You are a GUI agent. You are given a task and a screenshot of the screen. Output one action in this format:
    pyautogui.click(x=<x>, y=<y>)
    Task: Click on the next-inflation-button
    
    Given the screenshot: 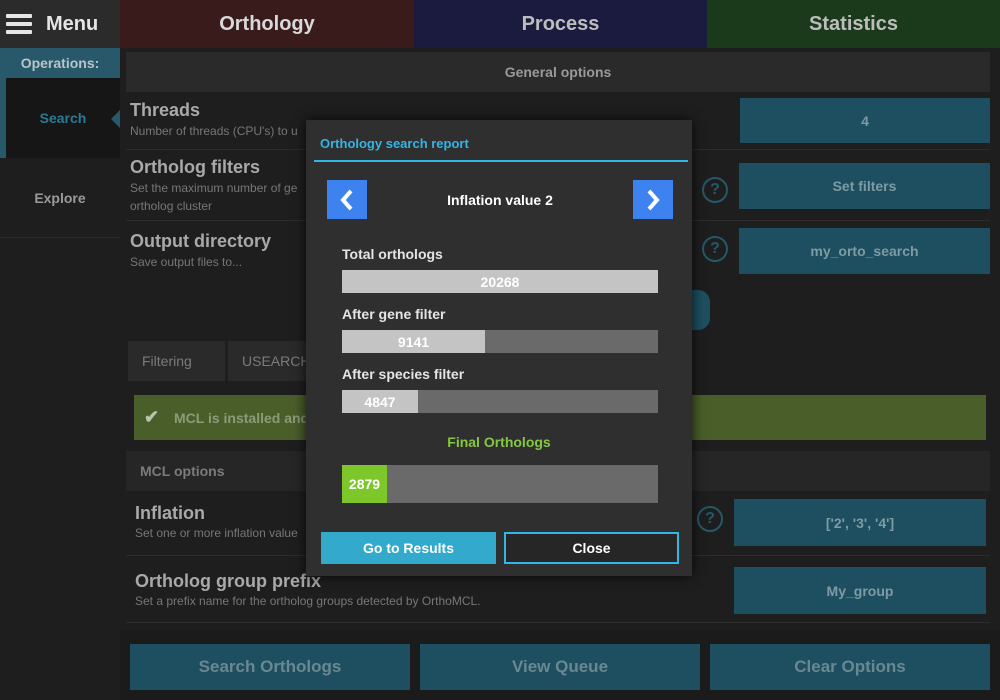 What is the action you would take?
    pyautogui.click(x=653, y=199)
    